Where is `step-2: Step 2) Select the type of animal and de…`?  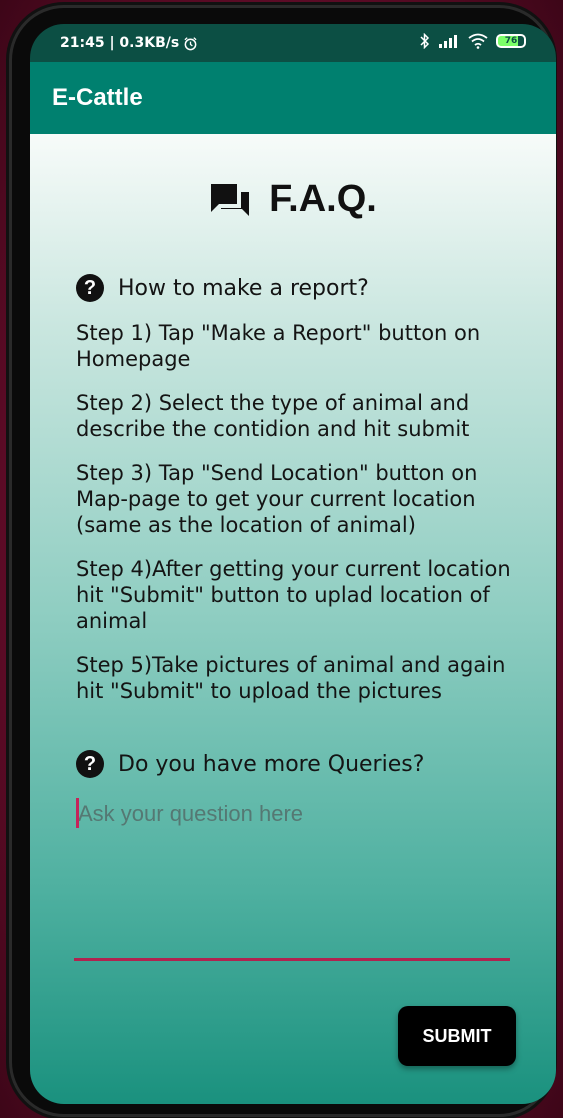 step-2: Step 2) Select the type of animal and de… is located at coordinates (273, 416).